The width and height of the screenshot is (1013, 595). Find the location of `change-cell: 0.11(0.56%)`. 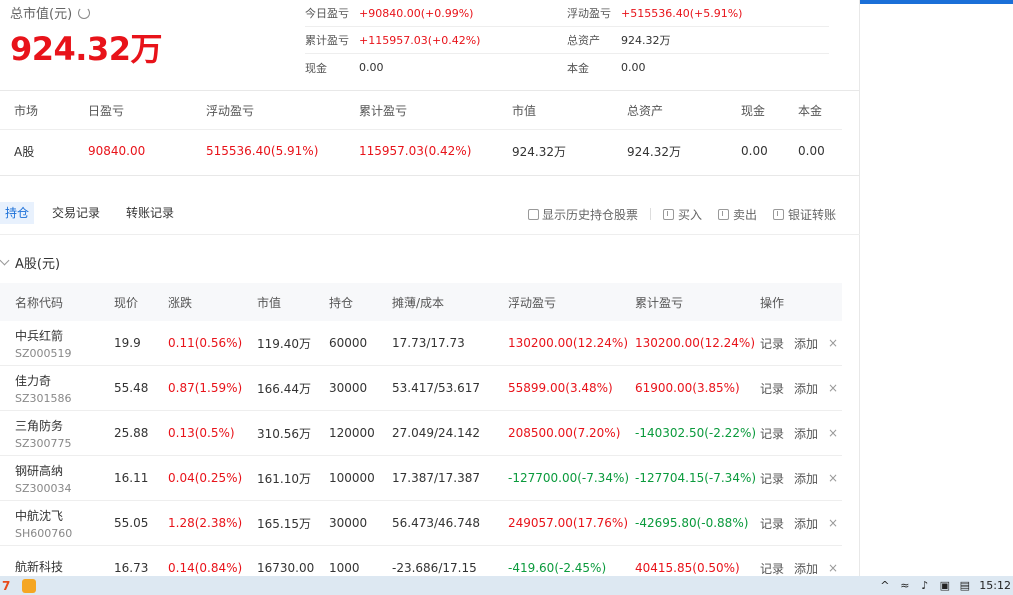

change-cell: 0.11(0.56%) is located at coordinates (205, 343).